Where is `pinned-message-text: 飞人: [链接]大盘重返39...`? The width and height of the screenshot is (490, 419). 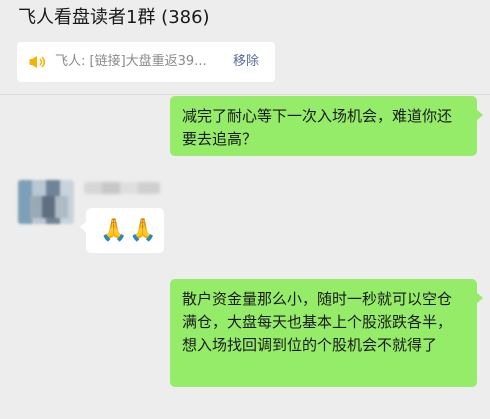 pinned-message-text: 飞人: [链接]大盘重返39... is located at coordinates (131, 62).